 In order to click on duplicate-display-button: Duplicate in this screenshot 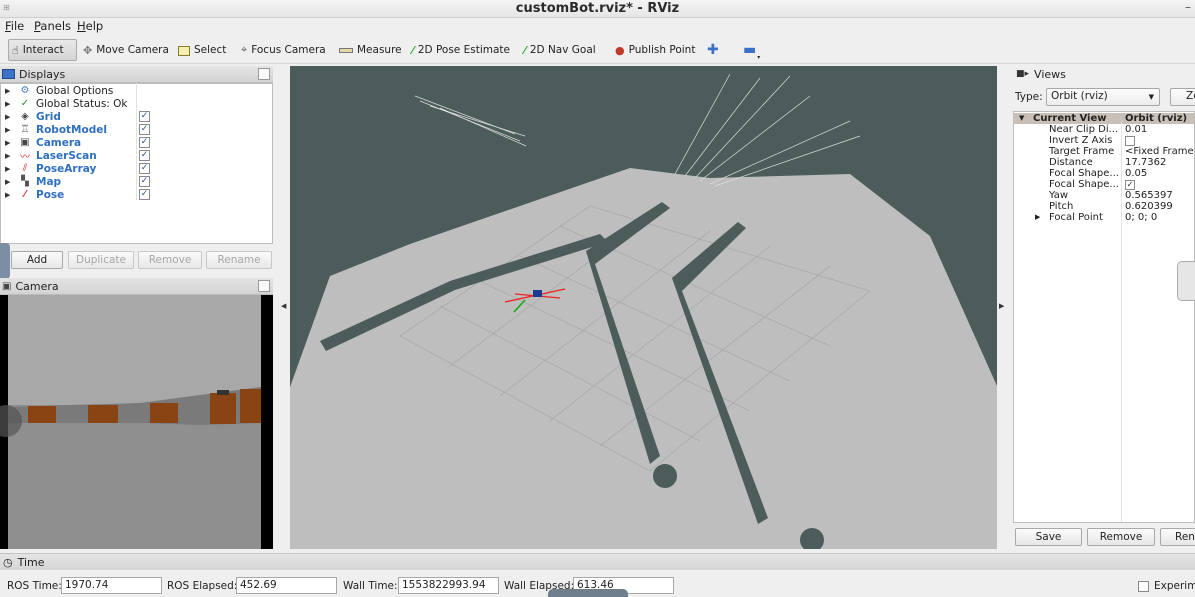, I will do `click(101, 260)`.